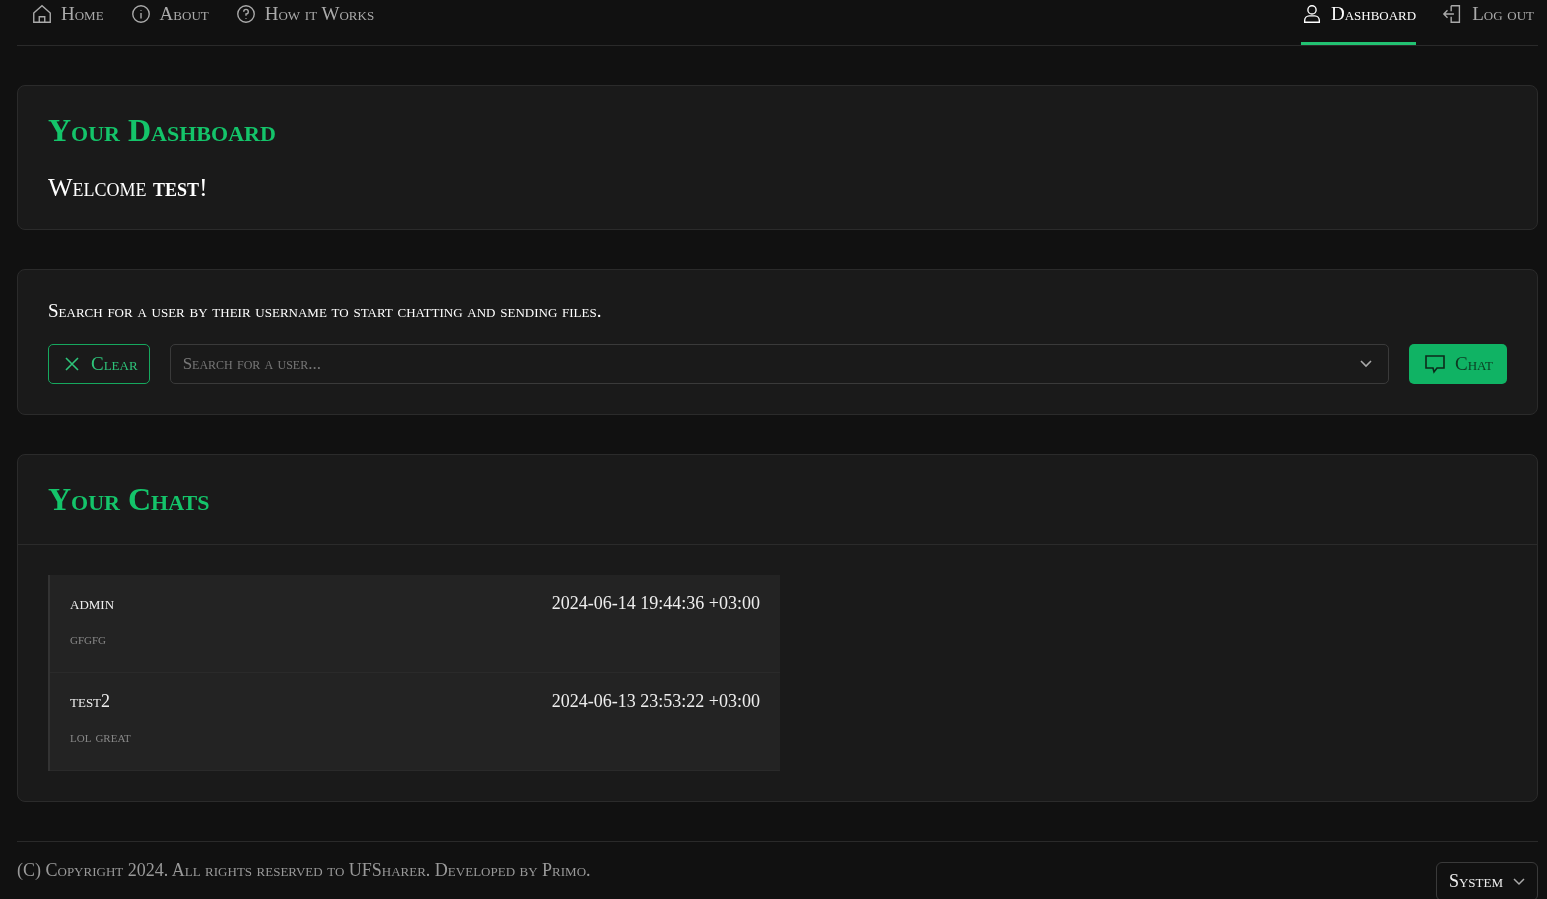 The height and width of the screenshot is (899, 1547). Describe the element at coordinates (162, 130) in the screenshot. I see `page-title: Your Dashboard` at that location.